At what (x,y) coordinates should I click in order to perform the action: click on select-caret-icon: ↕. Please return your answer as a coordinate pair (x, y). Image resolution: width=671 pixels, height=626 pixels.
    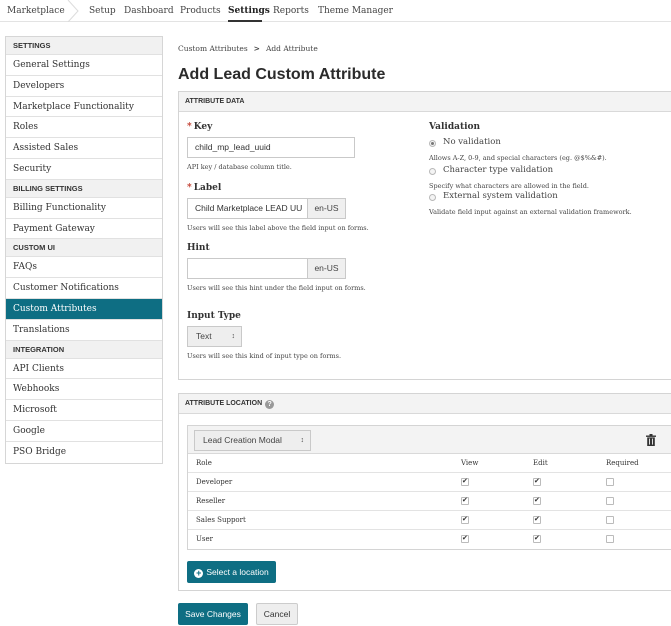
    Looking at the image, I should click on (233, 336).